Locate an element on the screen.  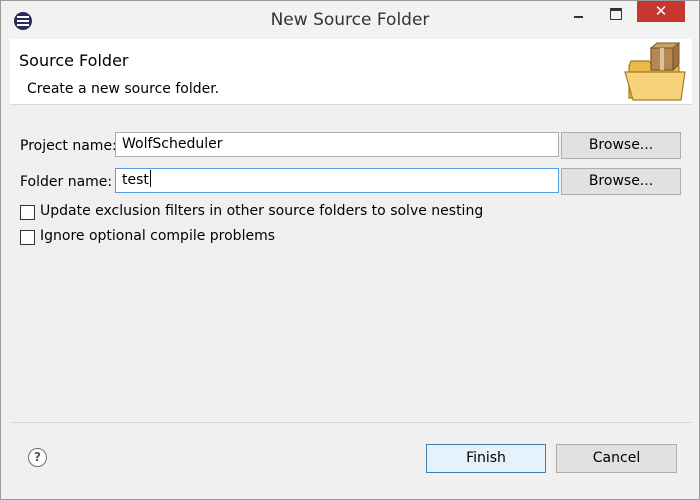
maximize-icon is located at coordinates (616, 14).